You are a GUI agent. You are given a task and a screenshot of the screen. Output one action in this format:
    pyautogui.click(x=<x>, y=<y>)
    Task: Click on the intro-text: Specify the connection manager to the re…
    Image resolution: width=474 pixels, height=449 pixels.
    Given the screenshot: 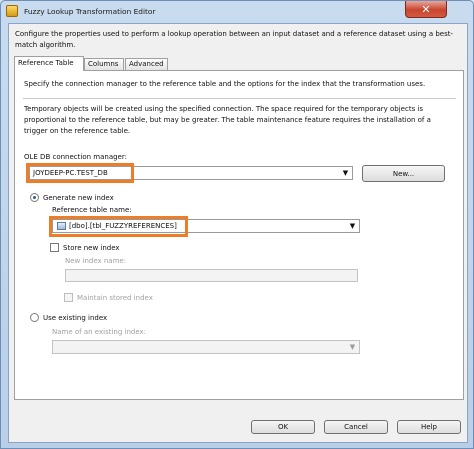 What is the action you would take?
    pyautogui.click(x=225, y=84)
    